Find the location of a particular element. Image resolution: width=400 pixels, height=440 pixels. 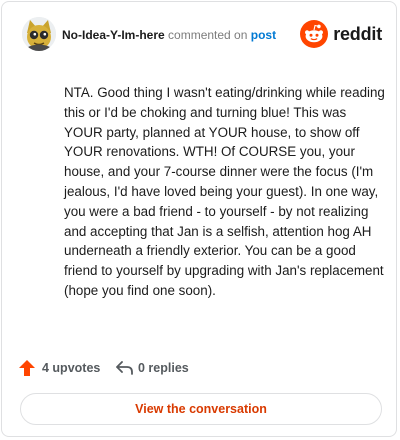

comment-header: No-Idea-Y-Im-here commented on post redd is located at coordinates (202, 35).